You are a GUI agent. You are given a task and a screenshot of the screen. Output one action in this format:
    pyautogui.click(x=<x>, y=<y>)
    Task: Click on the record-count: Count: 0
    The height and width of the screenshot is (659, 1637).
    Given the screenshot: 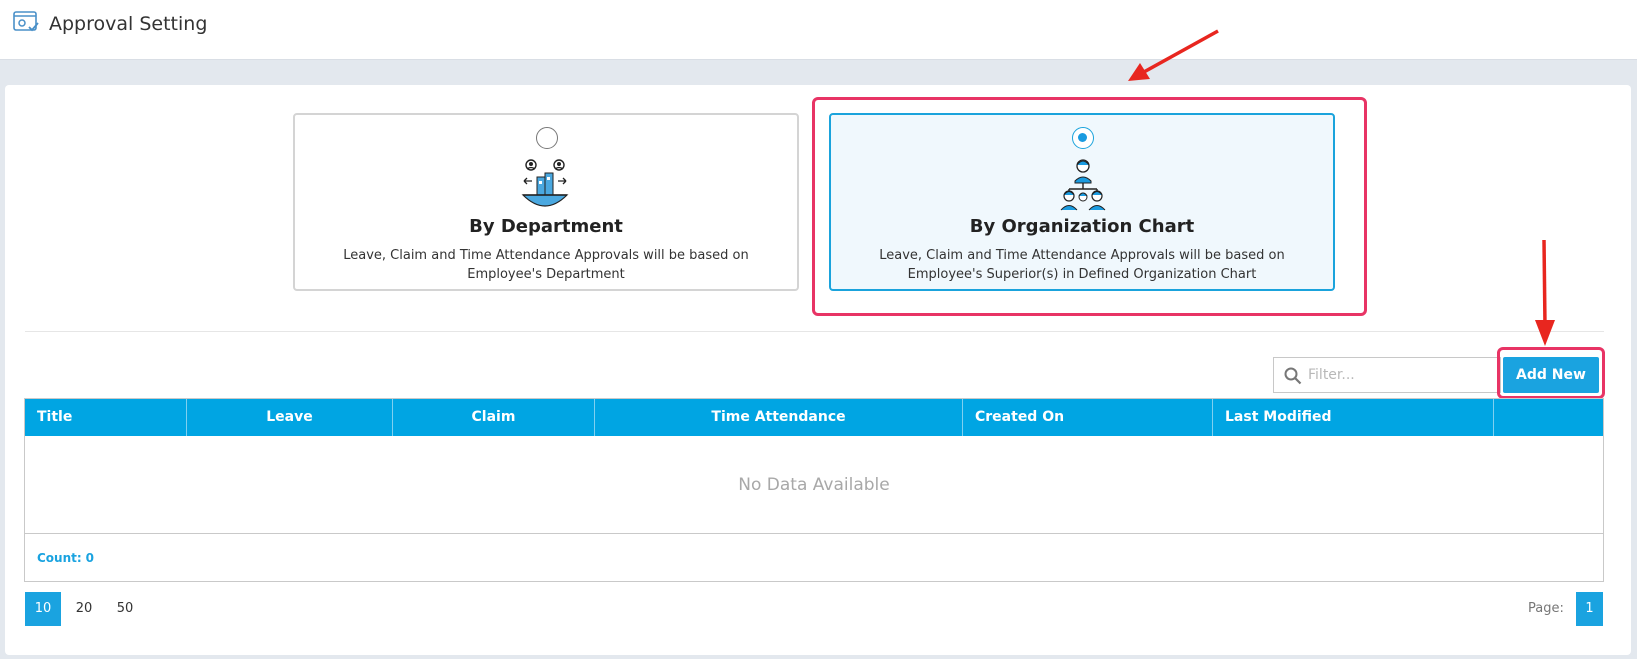 What is the action you would take?
    pyautogui.click(x=65, y=558)
    